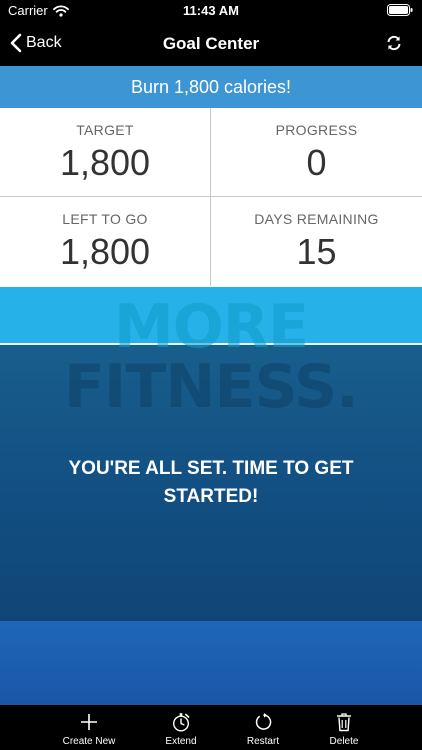  What do you see at coordinates (181, 741) in the screenshot?
I see `extend-label: Extend` at bounding box center [181, 741].